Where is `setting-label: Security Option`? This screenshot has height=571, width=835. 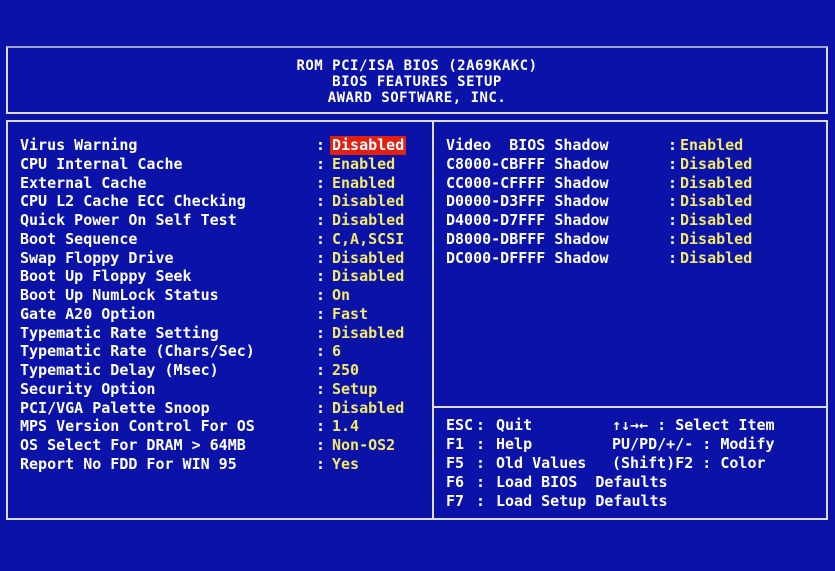
setting-label: Security Option is located at coordinates (88, 388).